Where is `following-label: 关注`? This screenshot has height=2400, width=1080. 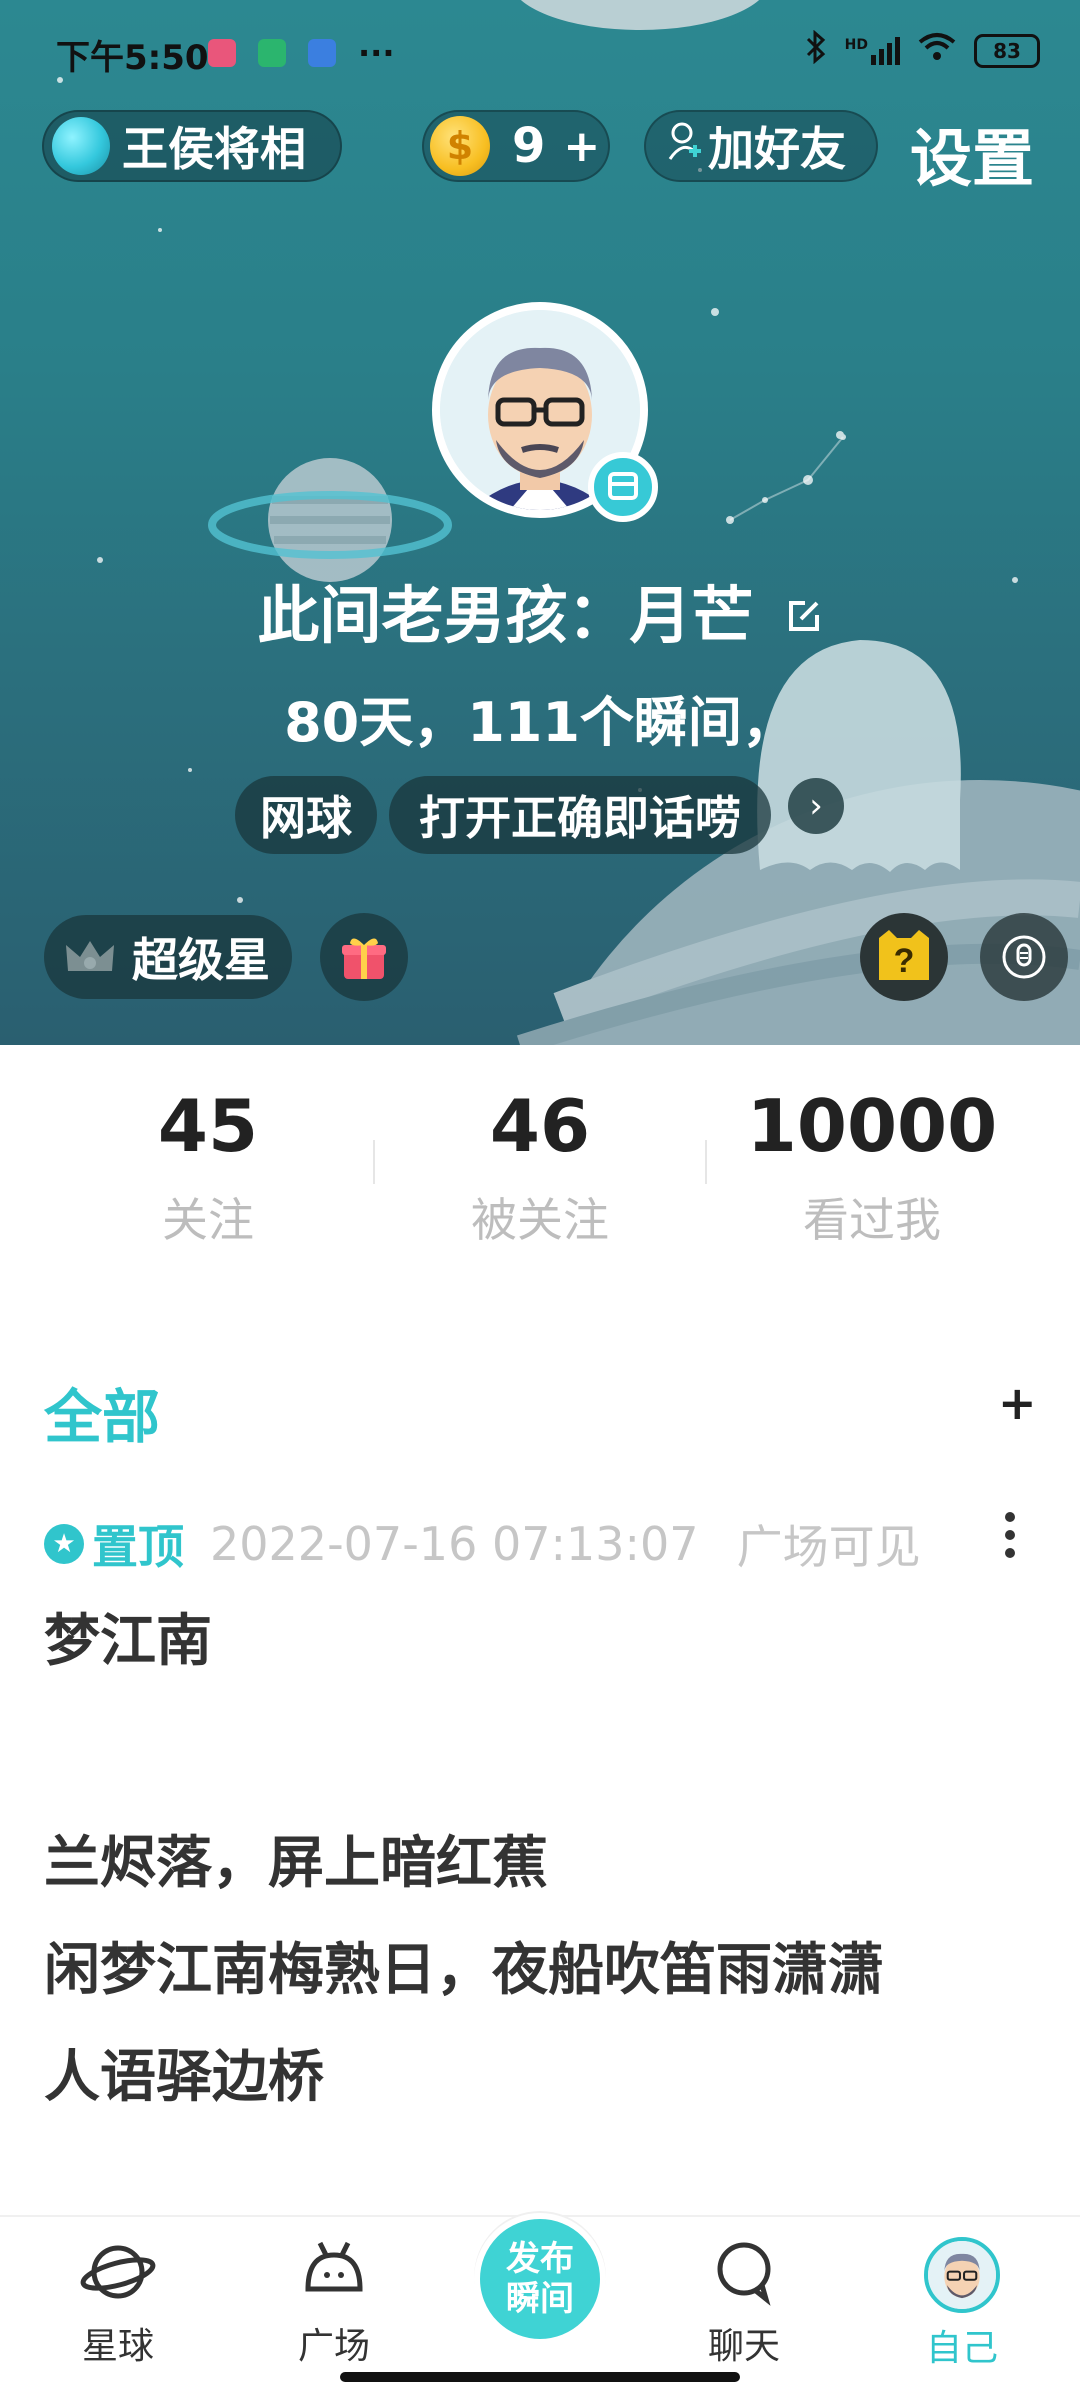
following-label: 关注 is located at coordinates (208, 1220).